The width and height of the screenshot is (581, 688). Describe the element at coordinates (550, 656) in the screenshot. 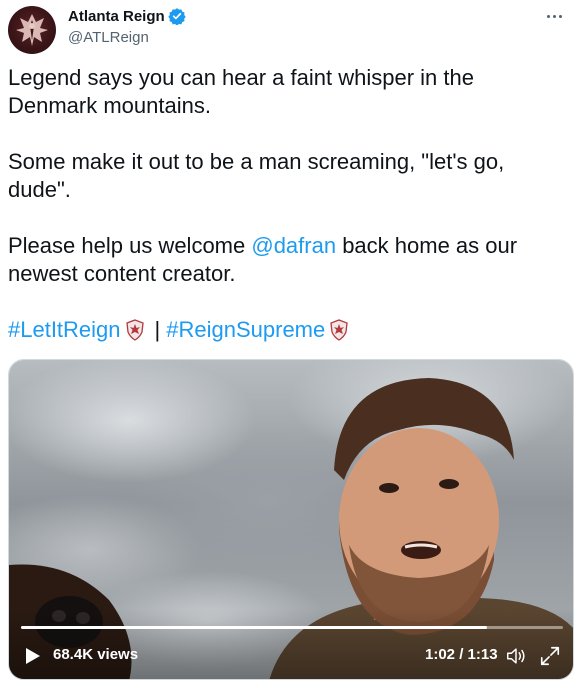

I see `fullscreen-icon` at that location.